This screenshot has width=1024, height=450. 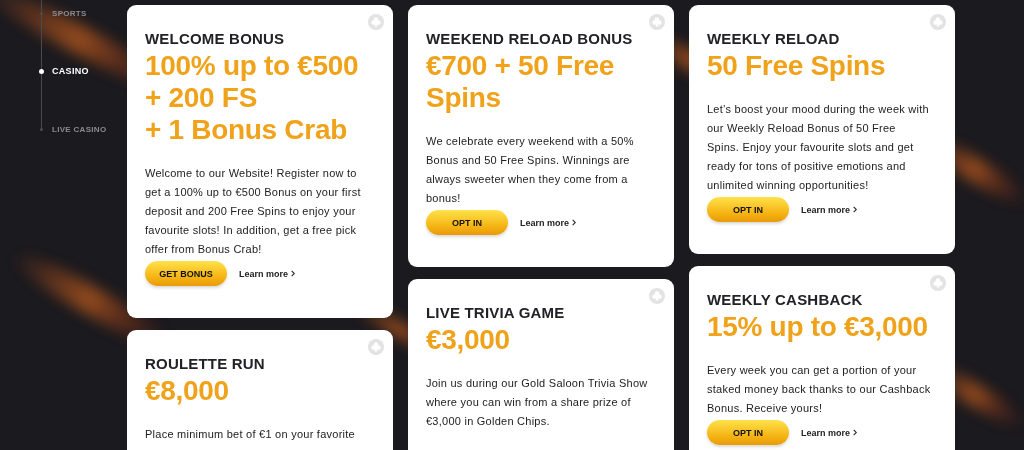 I want to click on bonus-amount: €8,000, so click(x=187, y=391).